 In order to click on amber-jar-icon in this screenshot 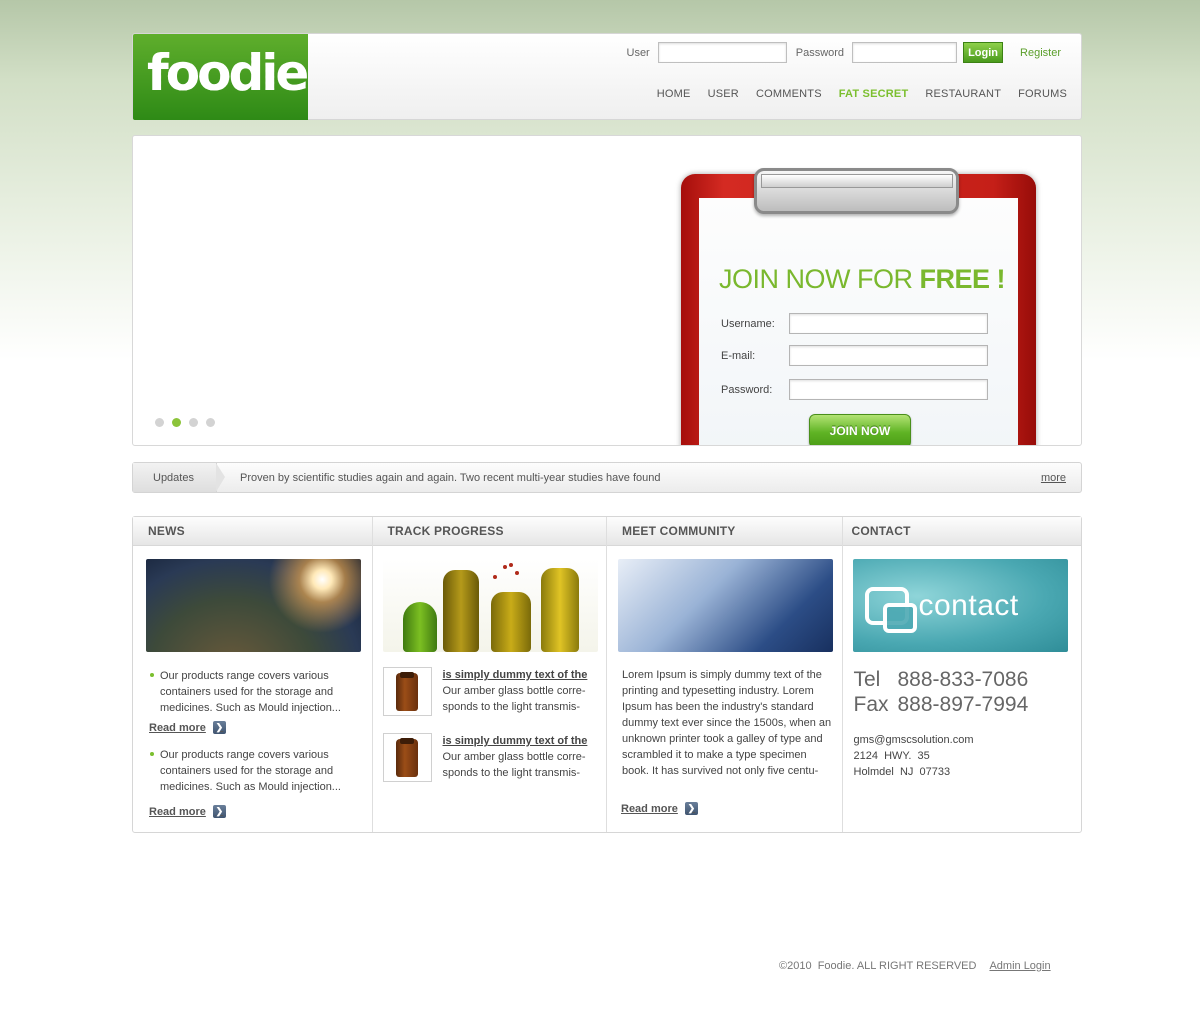, I will do `click(407, 691)`.